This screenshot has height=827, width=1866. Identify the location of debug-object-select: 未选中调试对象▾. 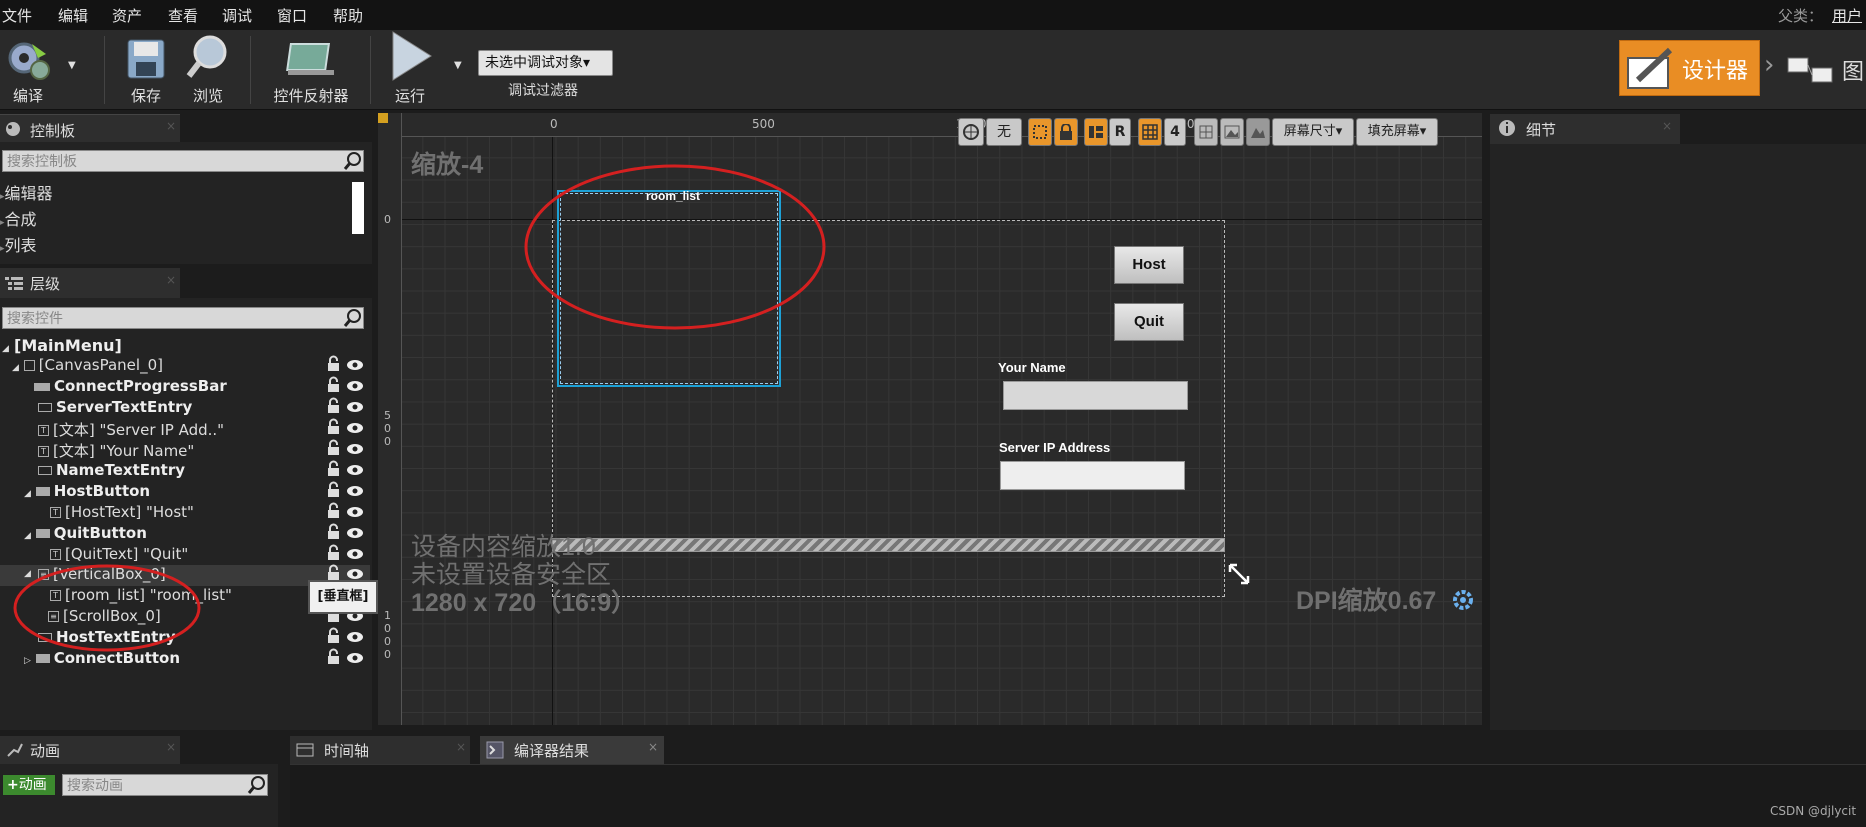
(545, 63).